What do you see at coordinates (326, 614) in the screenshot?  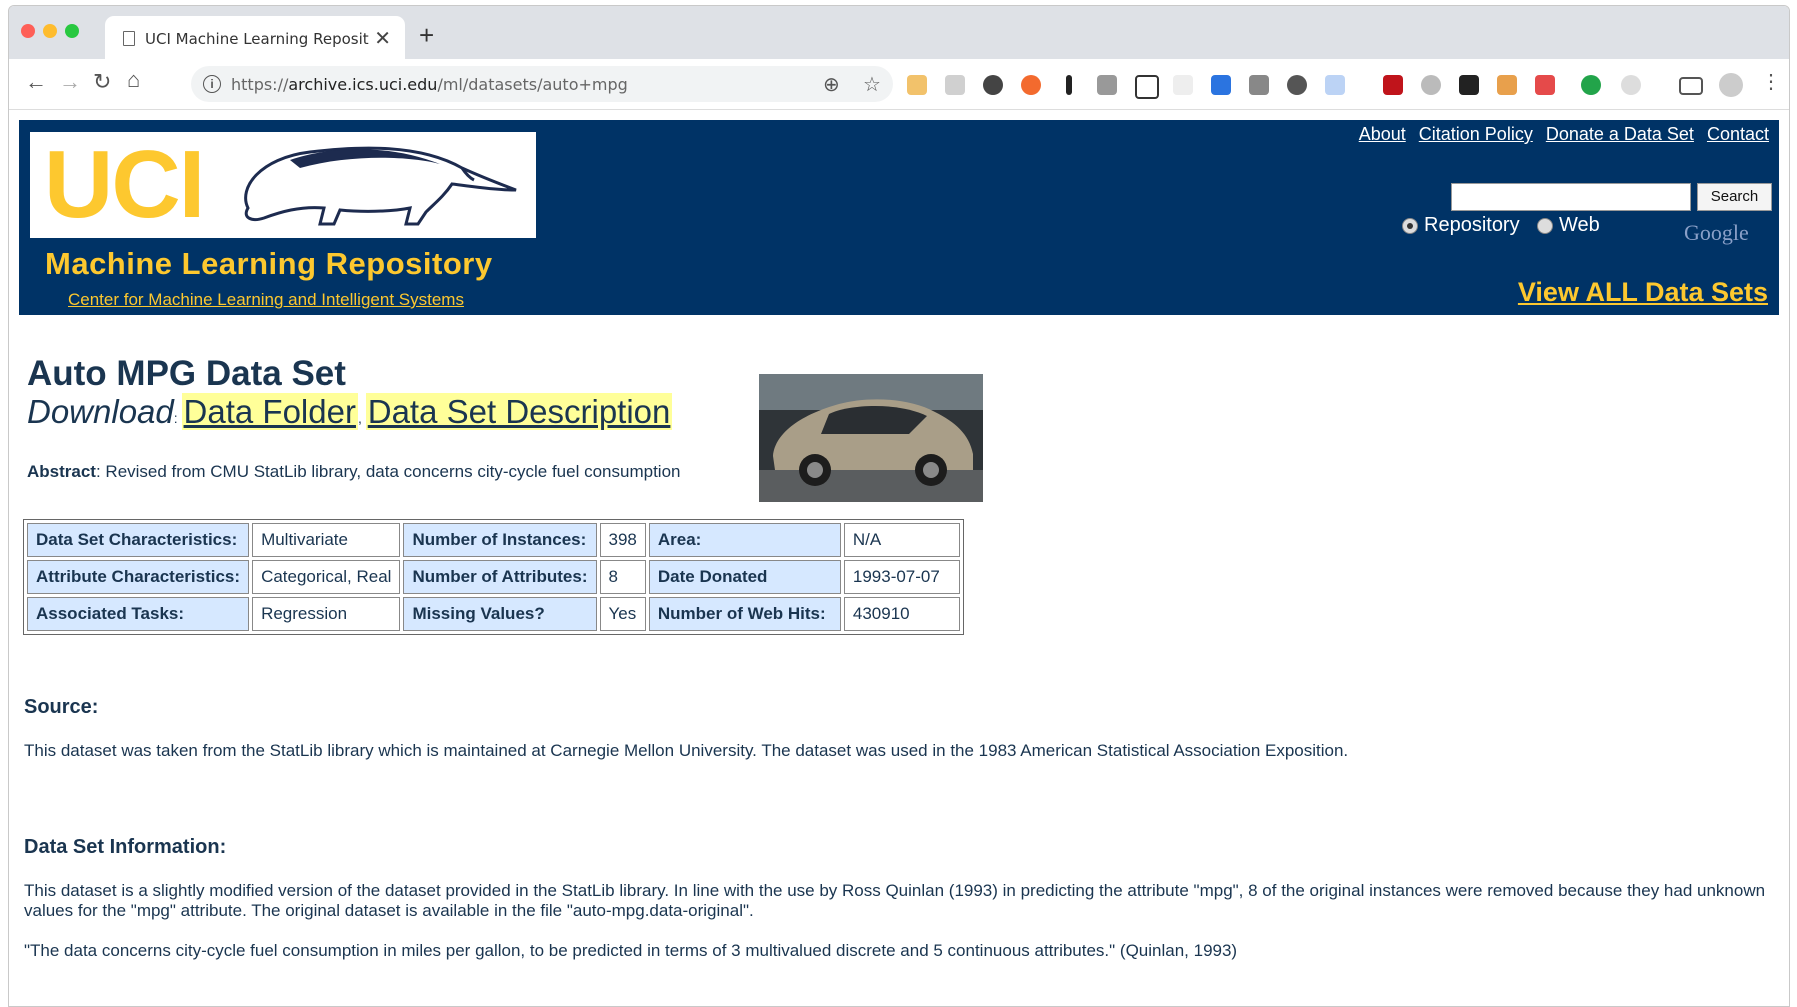 I see `table-cell: Regression` at bounding box center [326, 614].